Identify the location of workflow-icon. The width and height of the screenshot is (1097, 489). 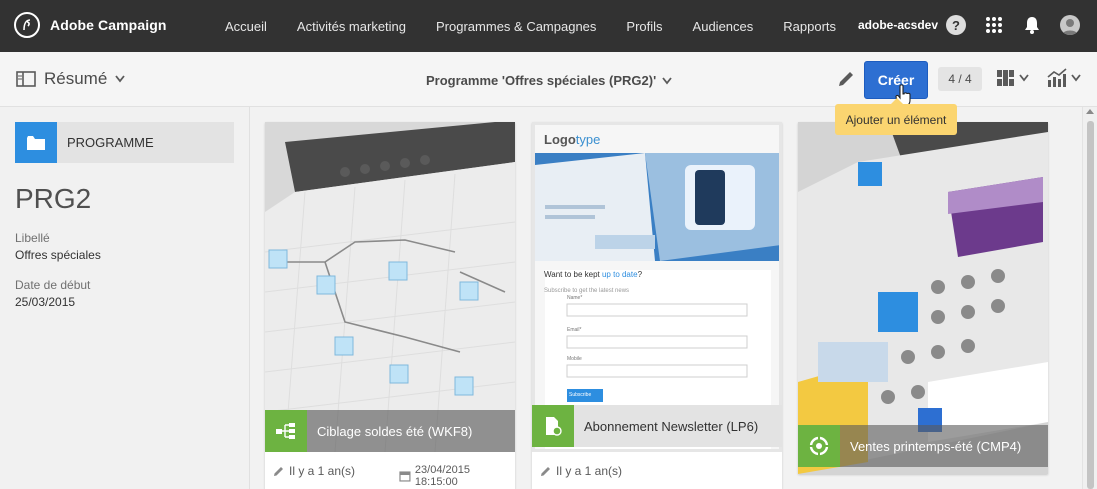
(286, 431).